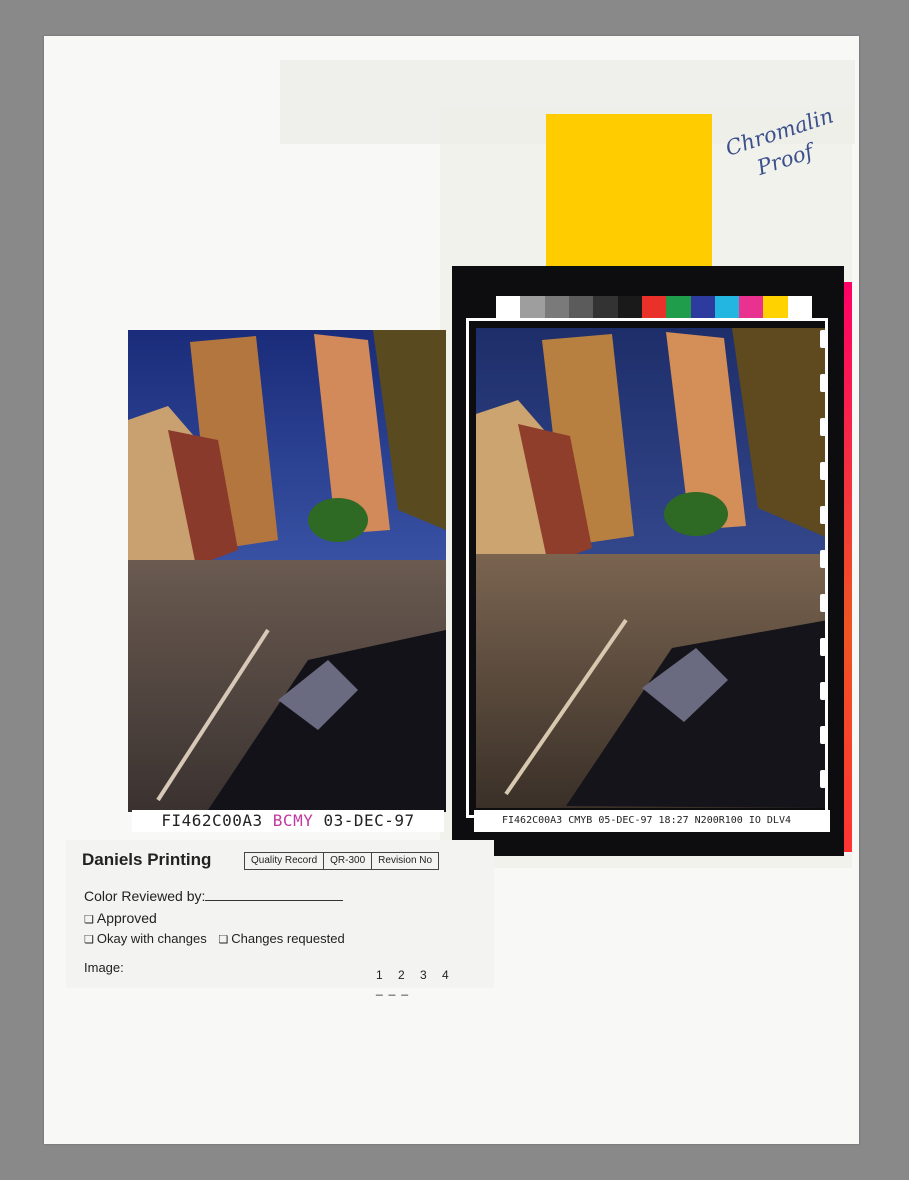 The image size is (909, 1180). Describe the element at coordinates (151, 938) in the screenshot. I see `okay-changes-label: Okay with changes` at that location.